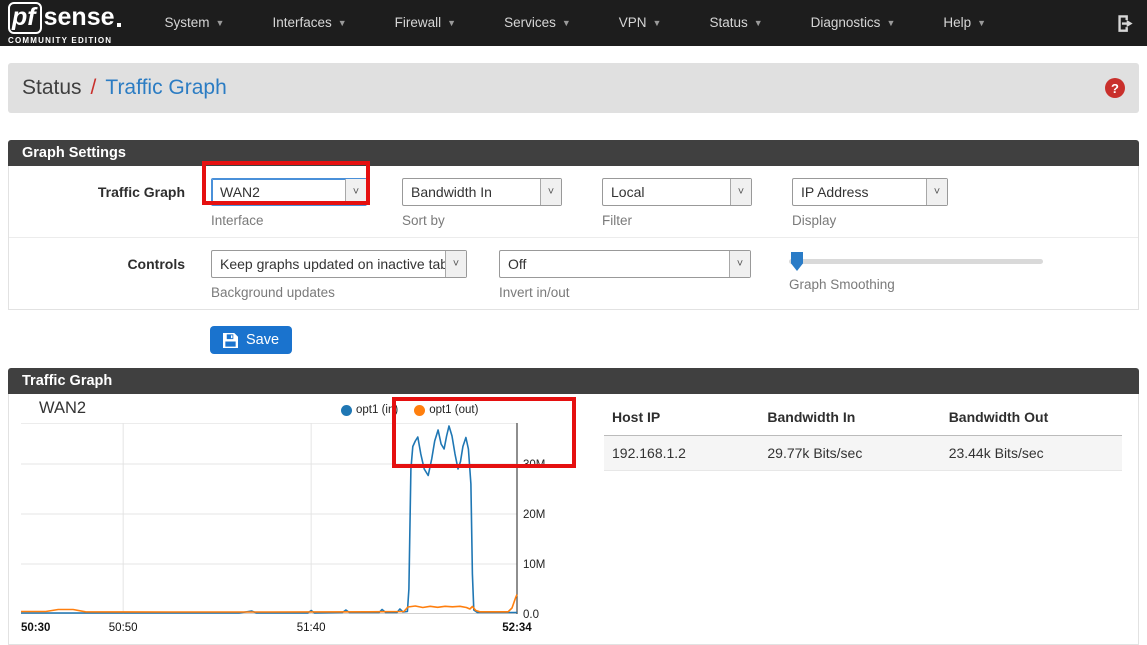 Image resolution: width=1147 pixels, height=645 pixels. I want to click on invert-select-value: Off, so click(517, 264).